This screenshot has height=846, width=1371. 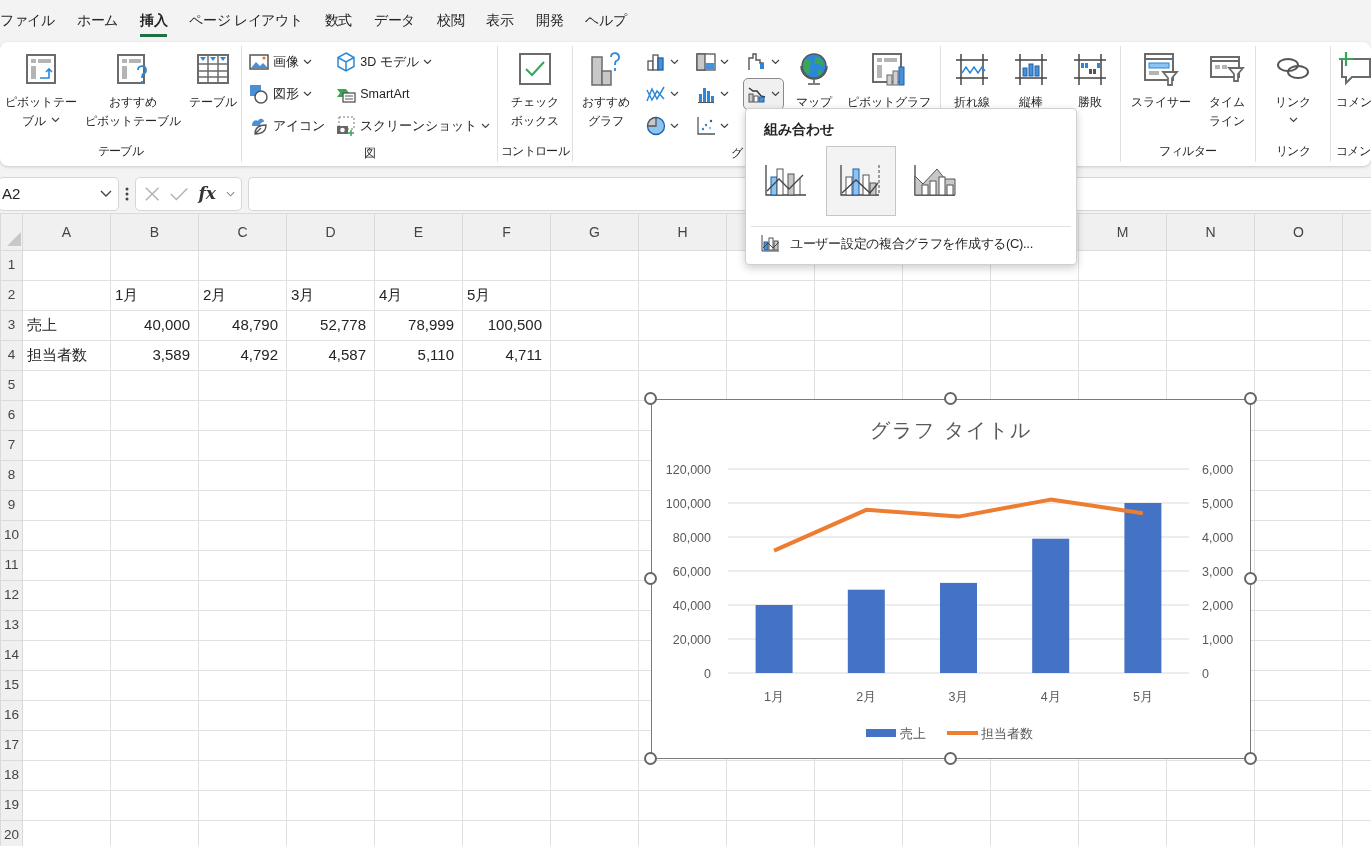 What do you see at coordinates (418, 325) in the screenshot?
I see `table-cell: 78,999` at bounding box center [418, 325].